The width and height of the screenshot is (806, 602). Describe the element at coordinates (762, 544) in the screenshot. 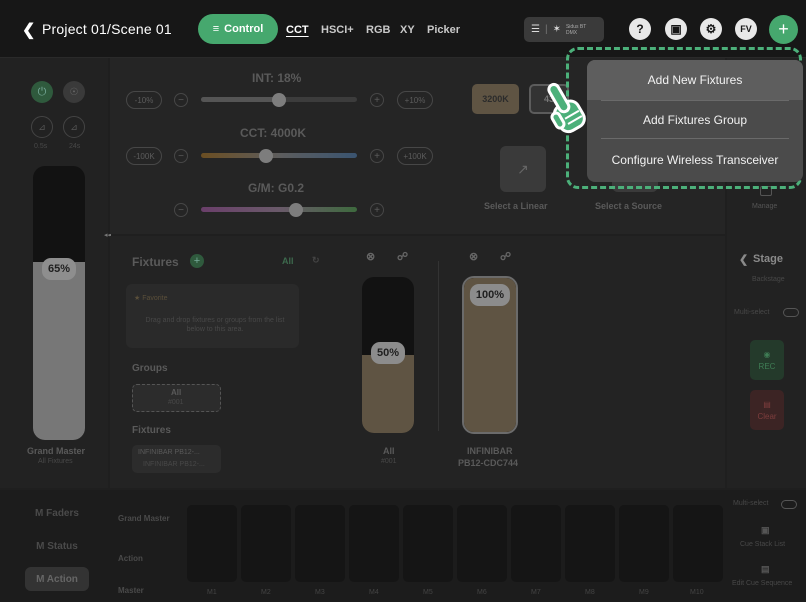

I see `cue-stack-label: Cue Stack List` at that location.